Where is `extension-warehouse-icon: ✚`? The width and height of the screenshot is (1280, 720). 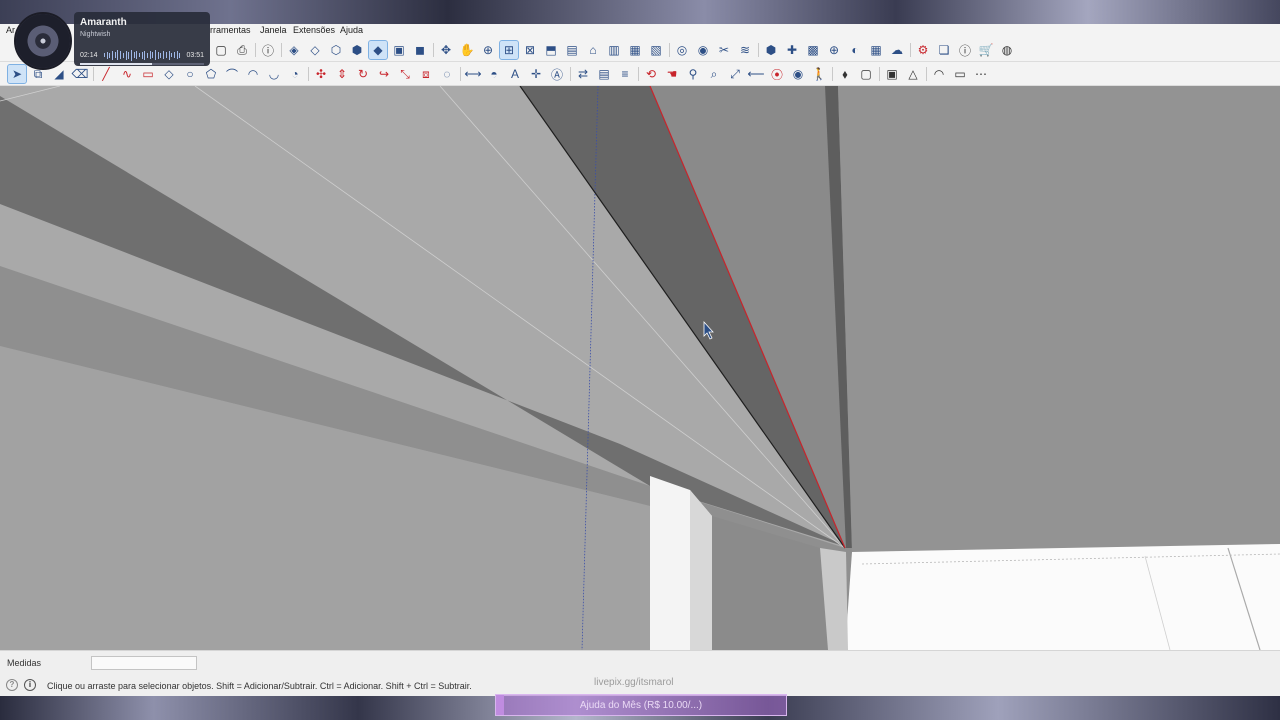
extension-warehouse-icon: ✚ is located at coordinates (792, 50).